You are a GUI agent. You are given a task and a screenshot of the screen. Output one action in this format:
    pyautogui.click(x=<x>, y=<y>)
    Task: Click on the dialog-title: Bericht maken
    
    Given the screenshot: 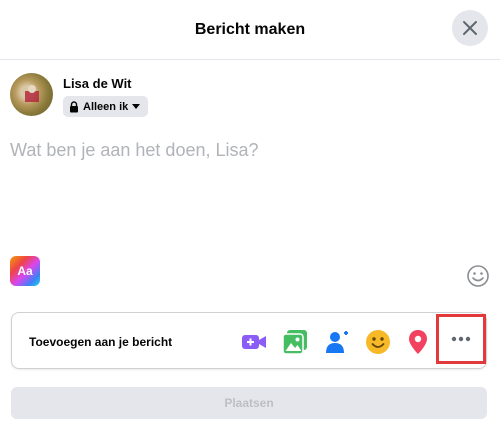 What is the action you would take?
    pyautogui.click(x=250, y=29)
    